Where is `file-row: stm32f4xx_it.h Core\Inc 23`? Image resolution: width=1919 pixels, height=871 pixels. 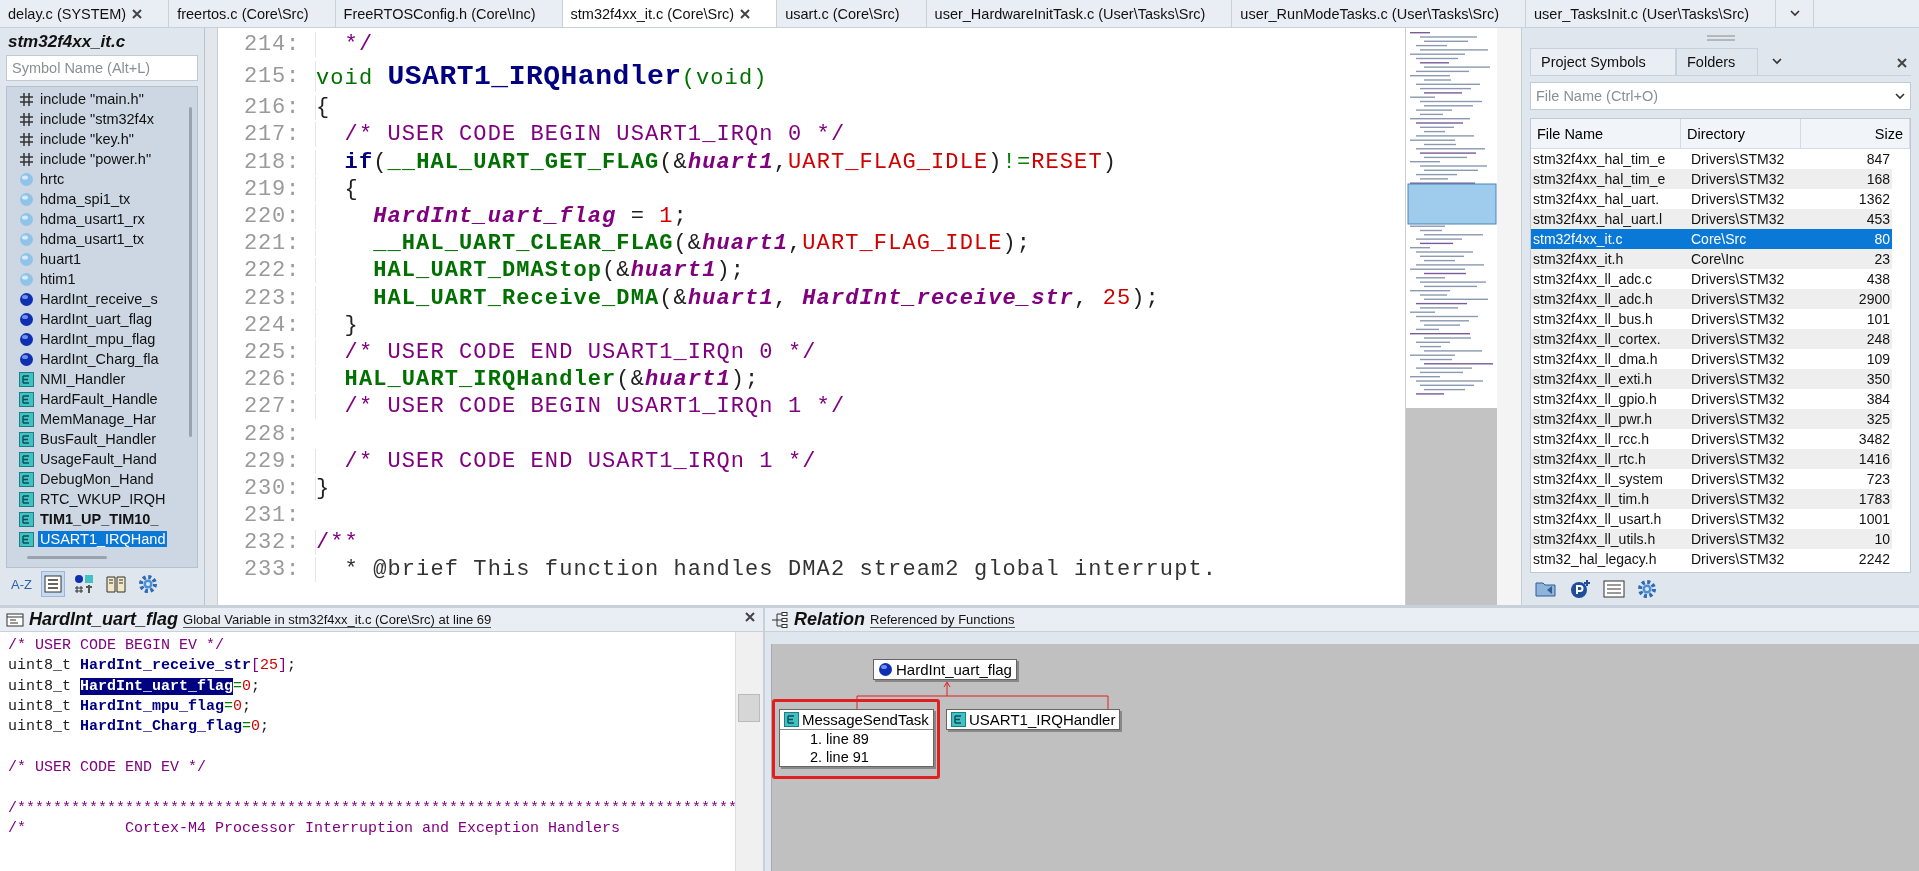 file-row: stm32f4xx_it.h Core\Inc 23 is located at coordinates (1711, 259).